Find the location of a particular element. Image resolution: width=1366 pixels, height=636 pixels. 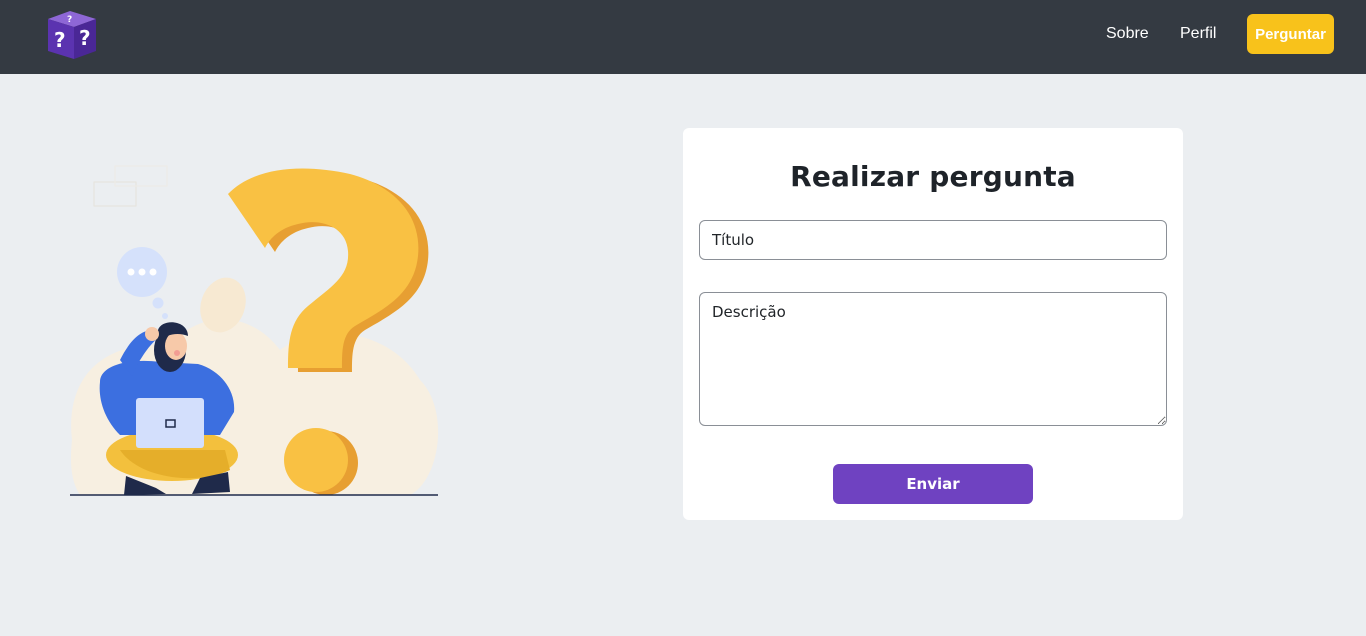

ask-question-button: Perguntar is located at coordinates (1290, 34).